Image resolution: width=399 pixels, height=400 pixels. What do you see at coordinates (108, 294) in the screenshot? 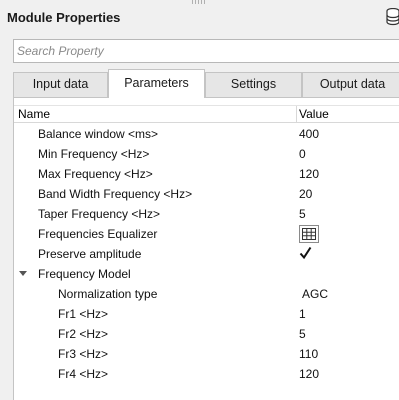
I see `property-name: Normalization type` at bounding box center [108, 294].